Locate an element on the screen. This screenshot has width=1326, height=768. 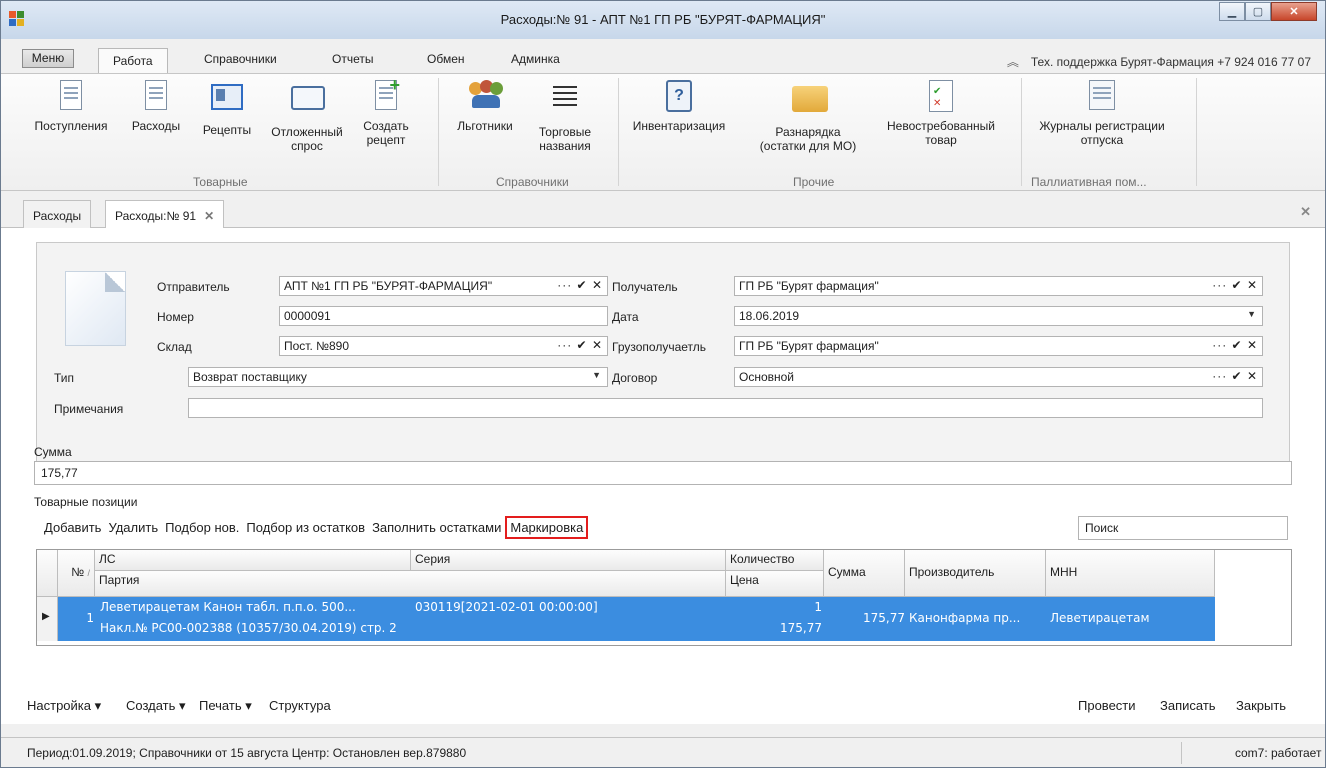
expenses-button: Расходы is located at coordinates (156, 106).